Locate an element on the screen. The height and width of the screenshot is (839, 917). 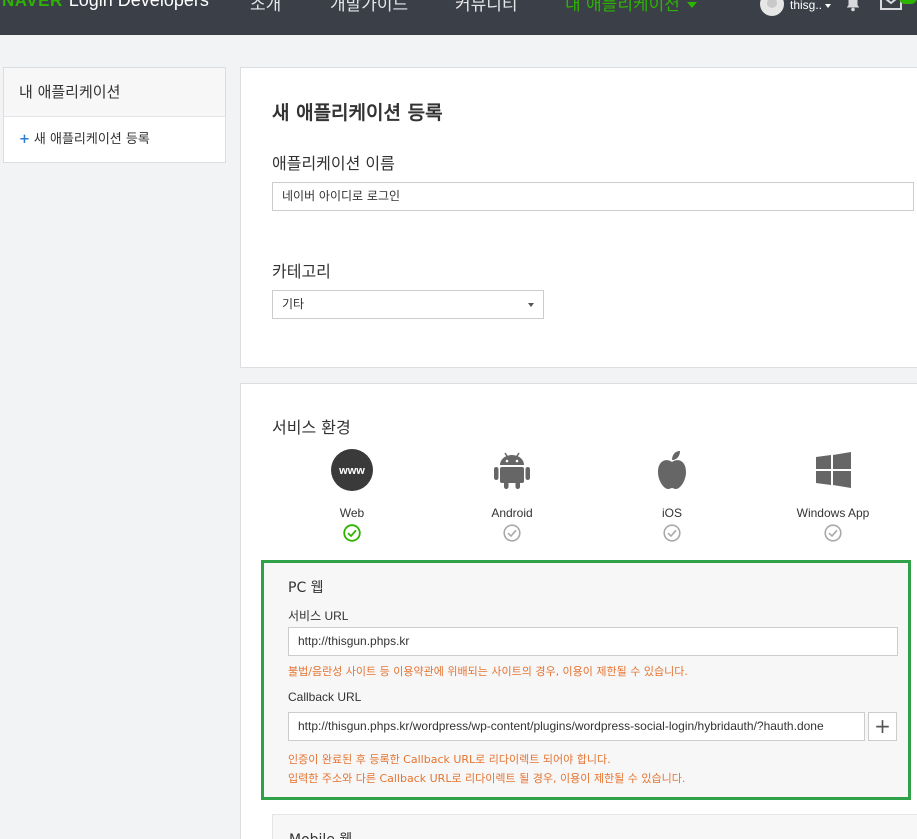
platform-windows: Windows App is located at coordinates (833, 497).